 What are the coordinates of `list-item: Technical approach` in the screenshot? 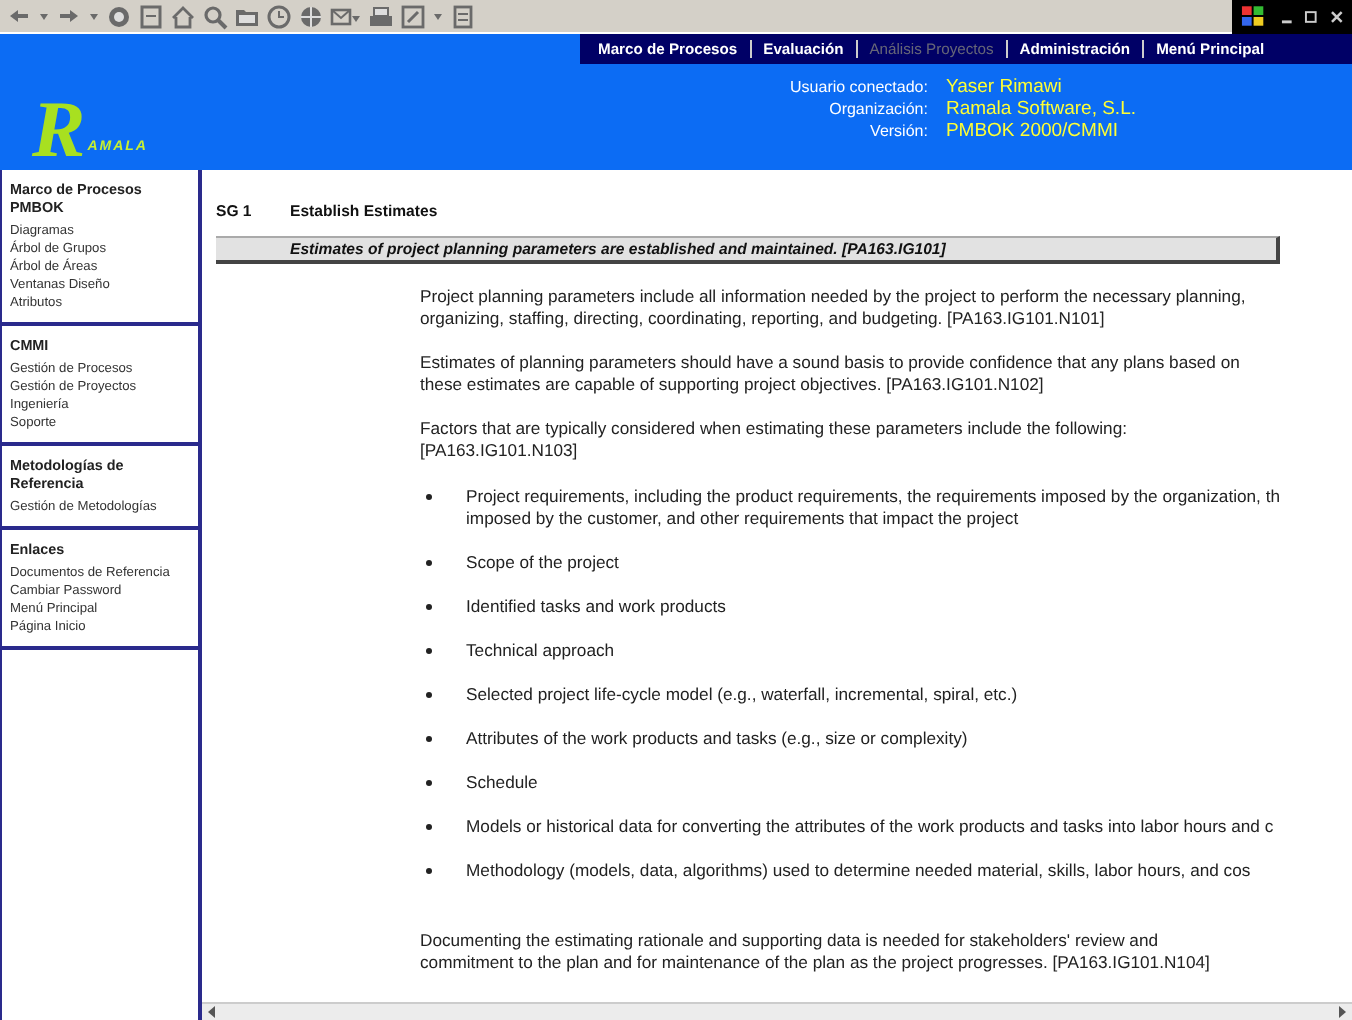 It's located at (540, 651).